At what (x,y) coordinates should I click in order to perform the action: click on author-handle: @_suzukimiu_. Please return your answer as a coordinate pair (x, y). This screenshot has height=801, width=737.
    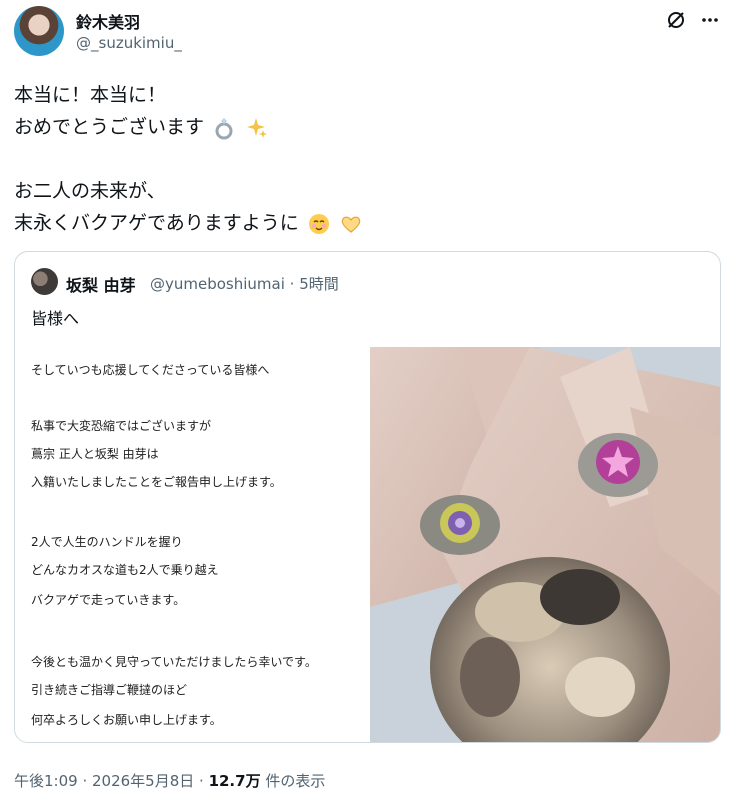
    Looking at the image, I should click on (129, 43).